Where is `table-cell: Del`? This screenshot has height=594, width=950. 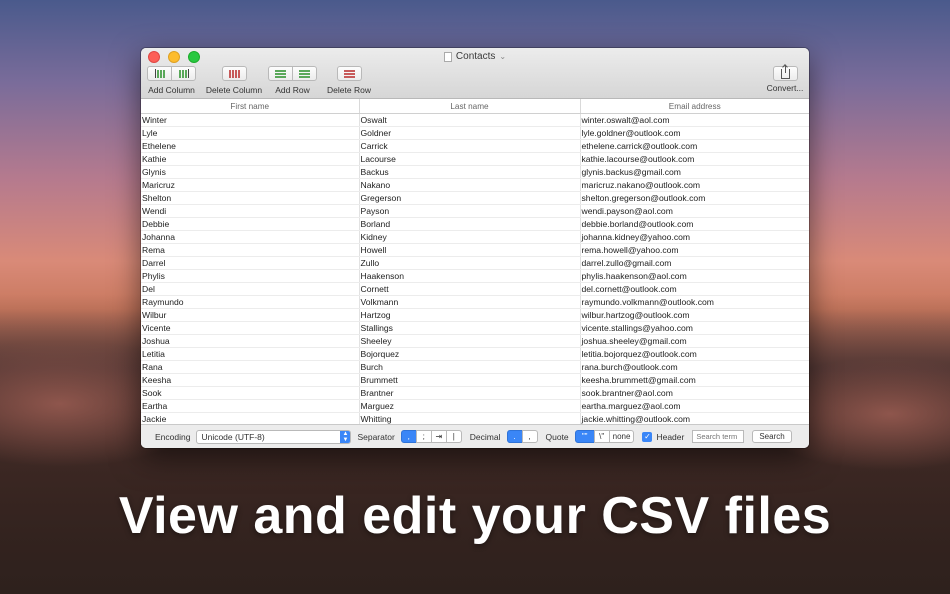
table-cell: Del is located at coordinates (250, 289).